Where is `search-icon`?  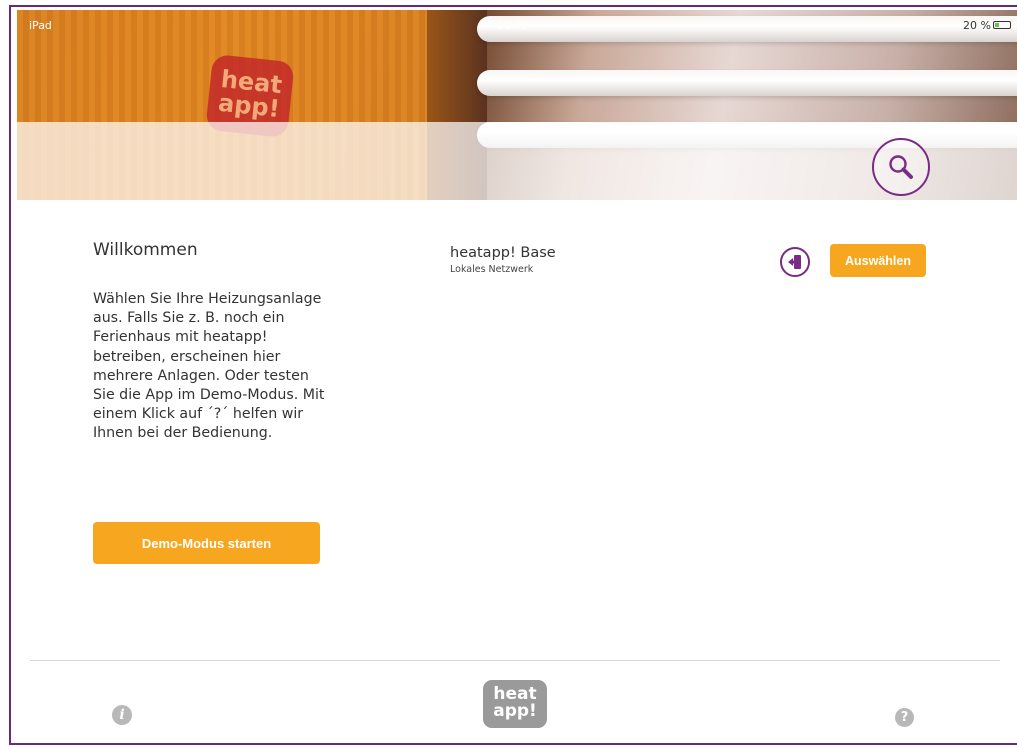
search-icon is located at coordinates (901, 167).